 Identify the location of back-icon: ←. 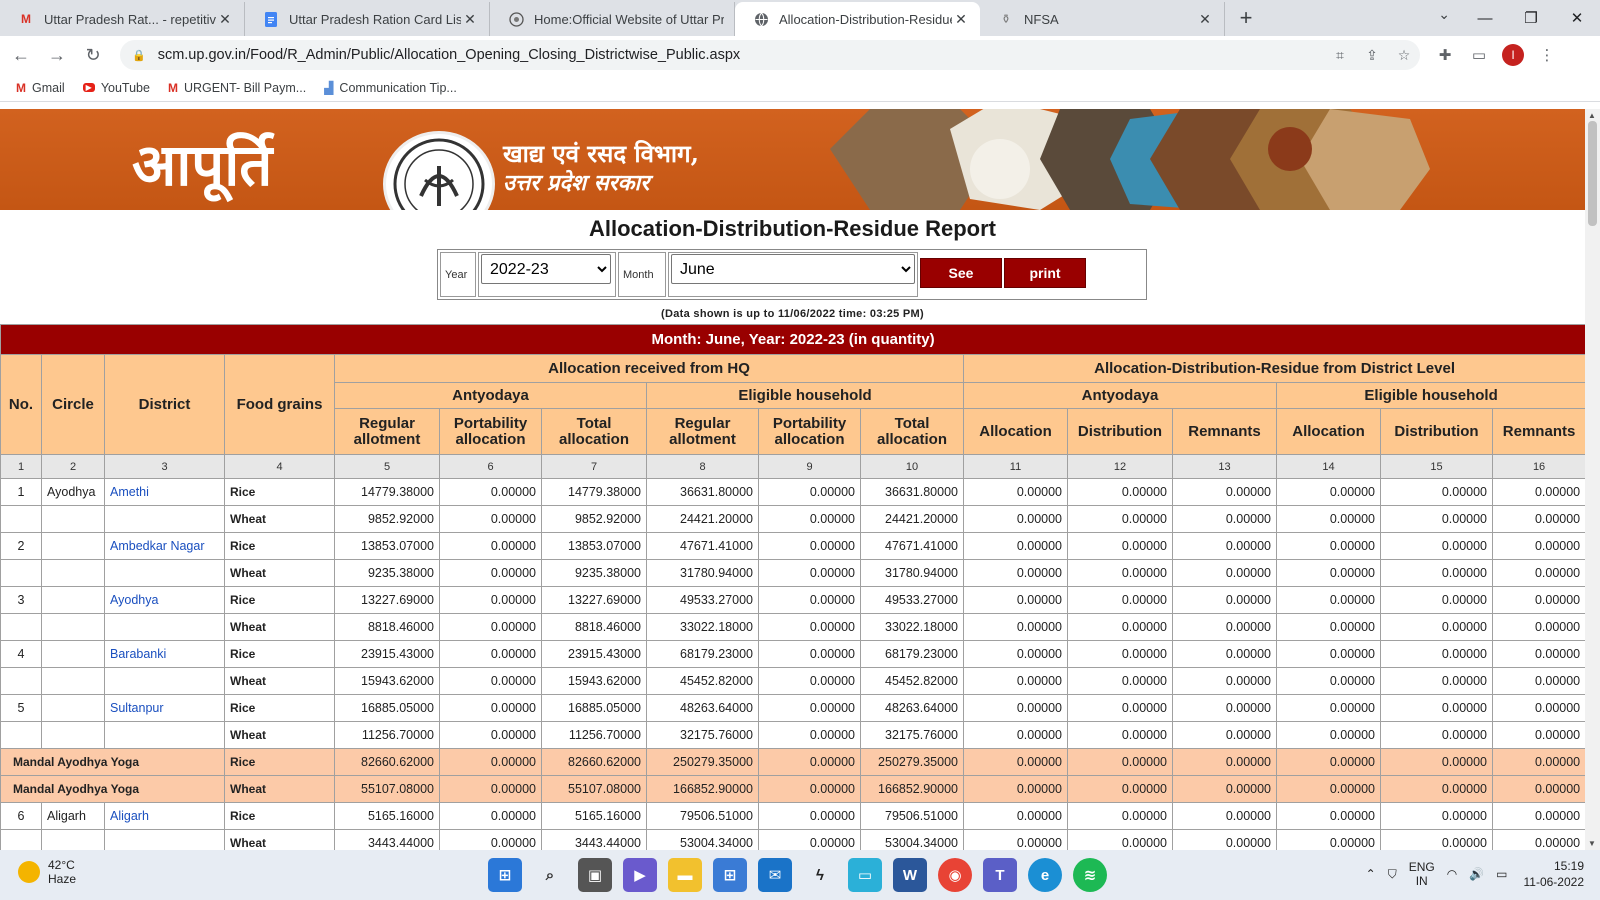
(21, 55).